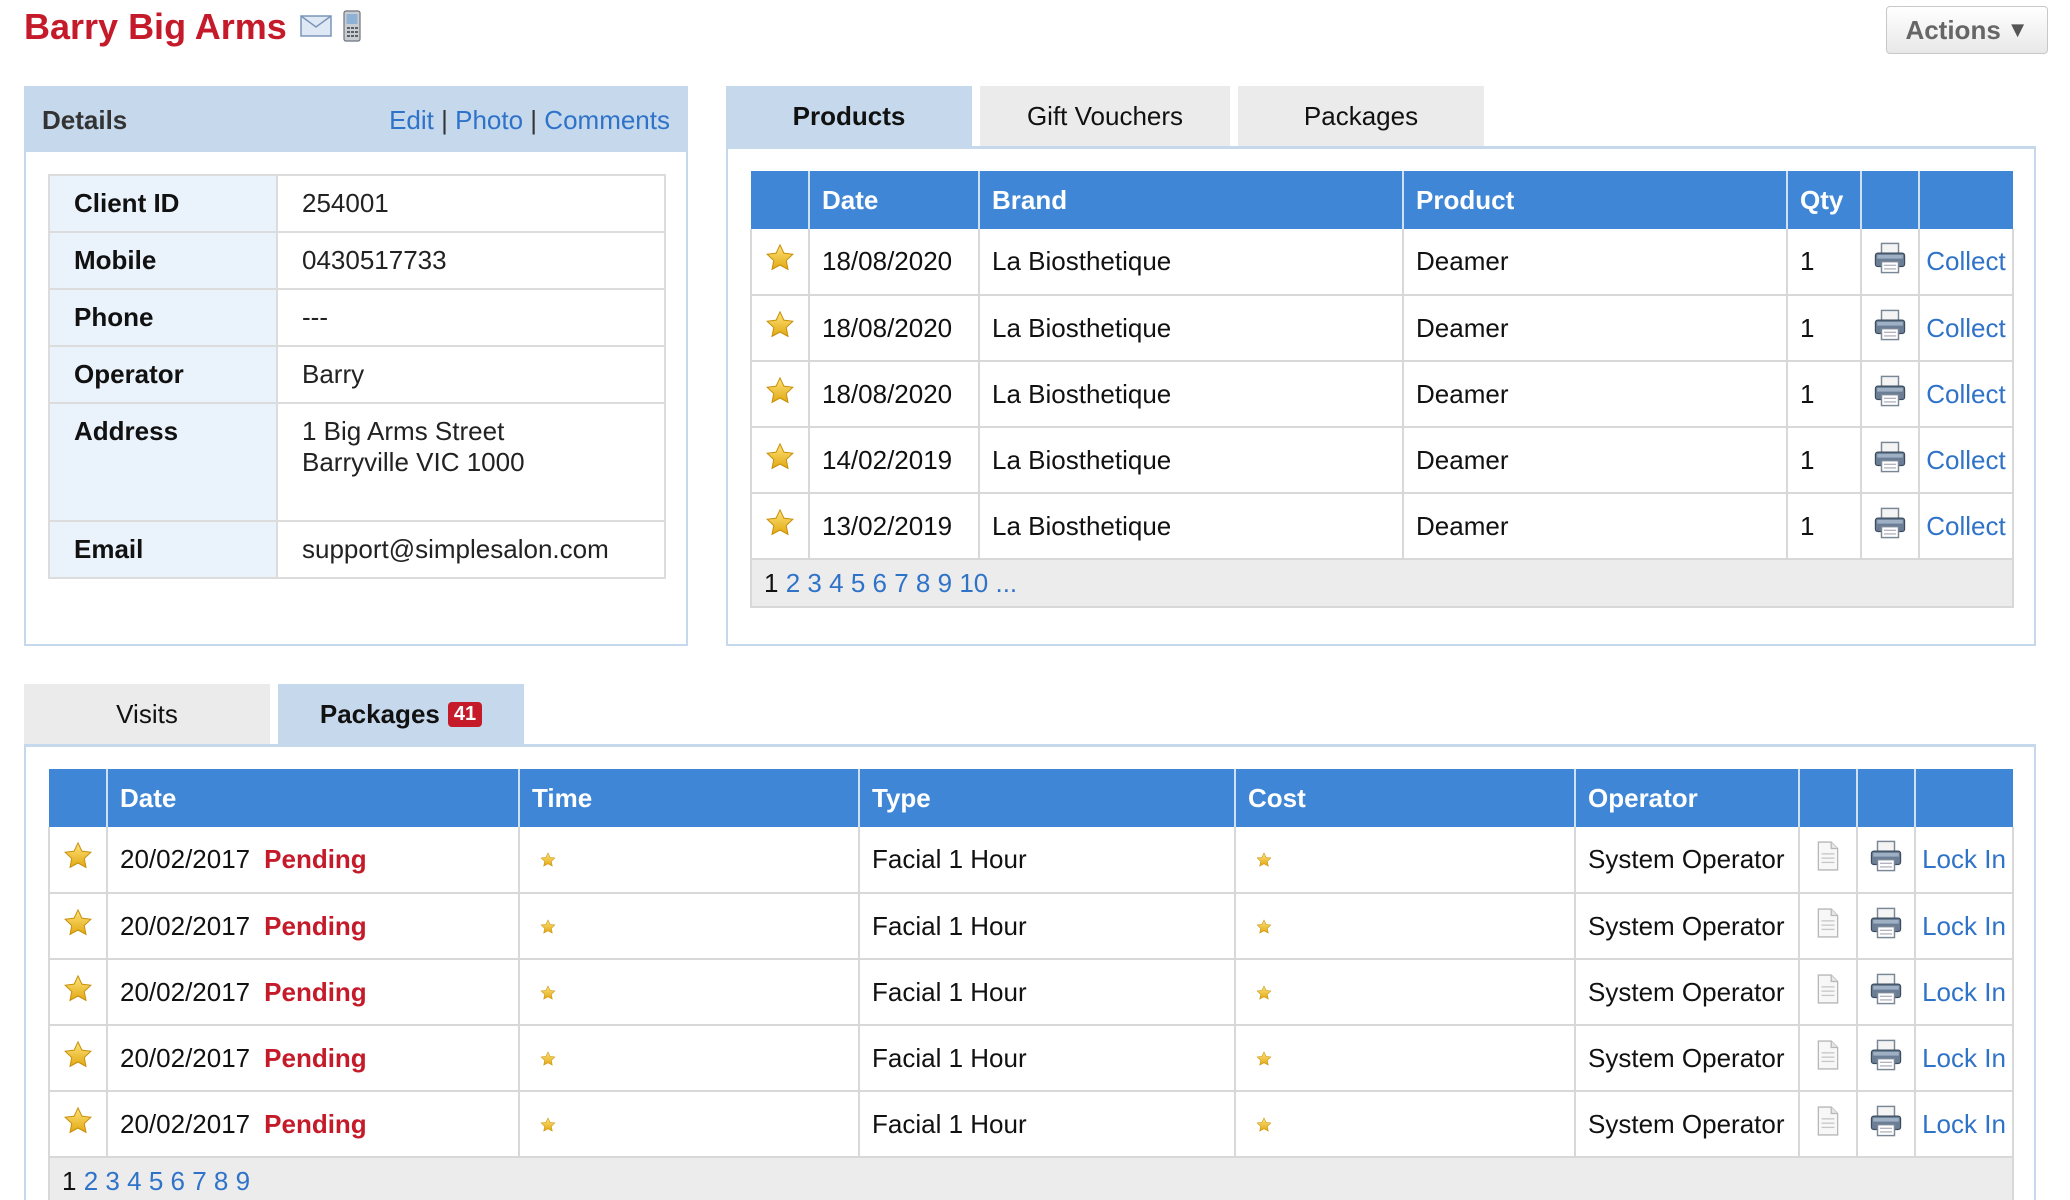 Image resolution: width=2070 pixels, height=1200 pixels. I want to click on comments-link: Comments, so click(607, 120).